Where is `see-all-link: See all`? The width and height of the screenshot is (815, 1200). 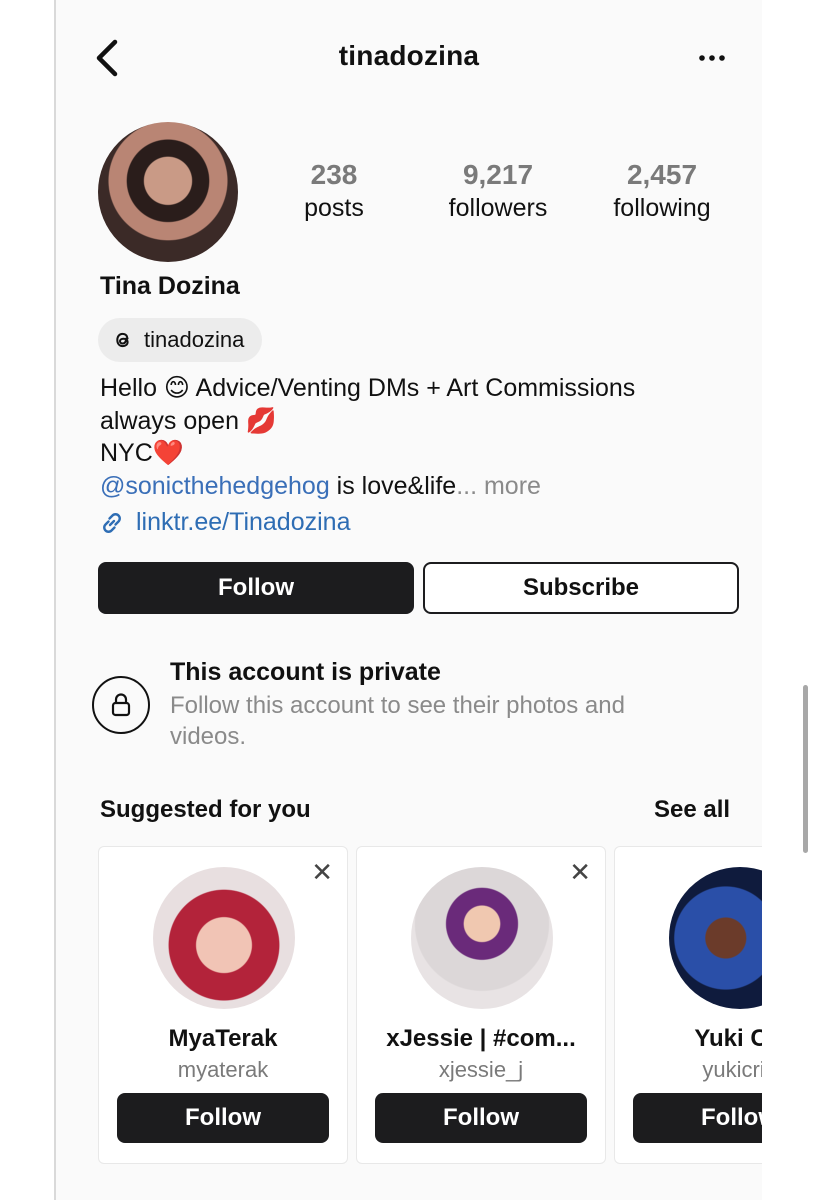 see-all-link: See all is located at coordinates (692, 810).